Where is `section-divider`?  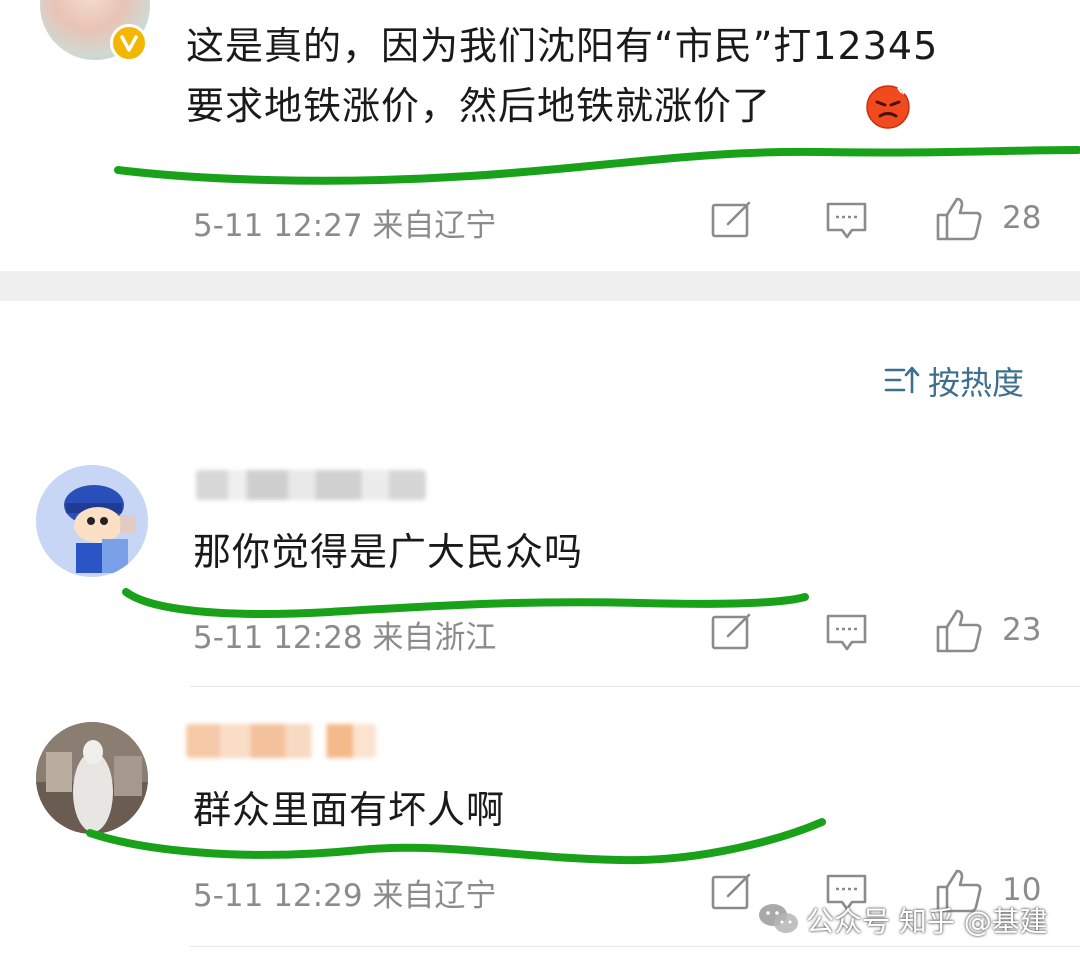 section-divider is located at coordinates (540, 286).